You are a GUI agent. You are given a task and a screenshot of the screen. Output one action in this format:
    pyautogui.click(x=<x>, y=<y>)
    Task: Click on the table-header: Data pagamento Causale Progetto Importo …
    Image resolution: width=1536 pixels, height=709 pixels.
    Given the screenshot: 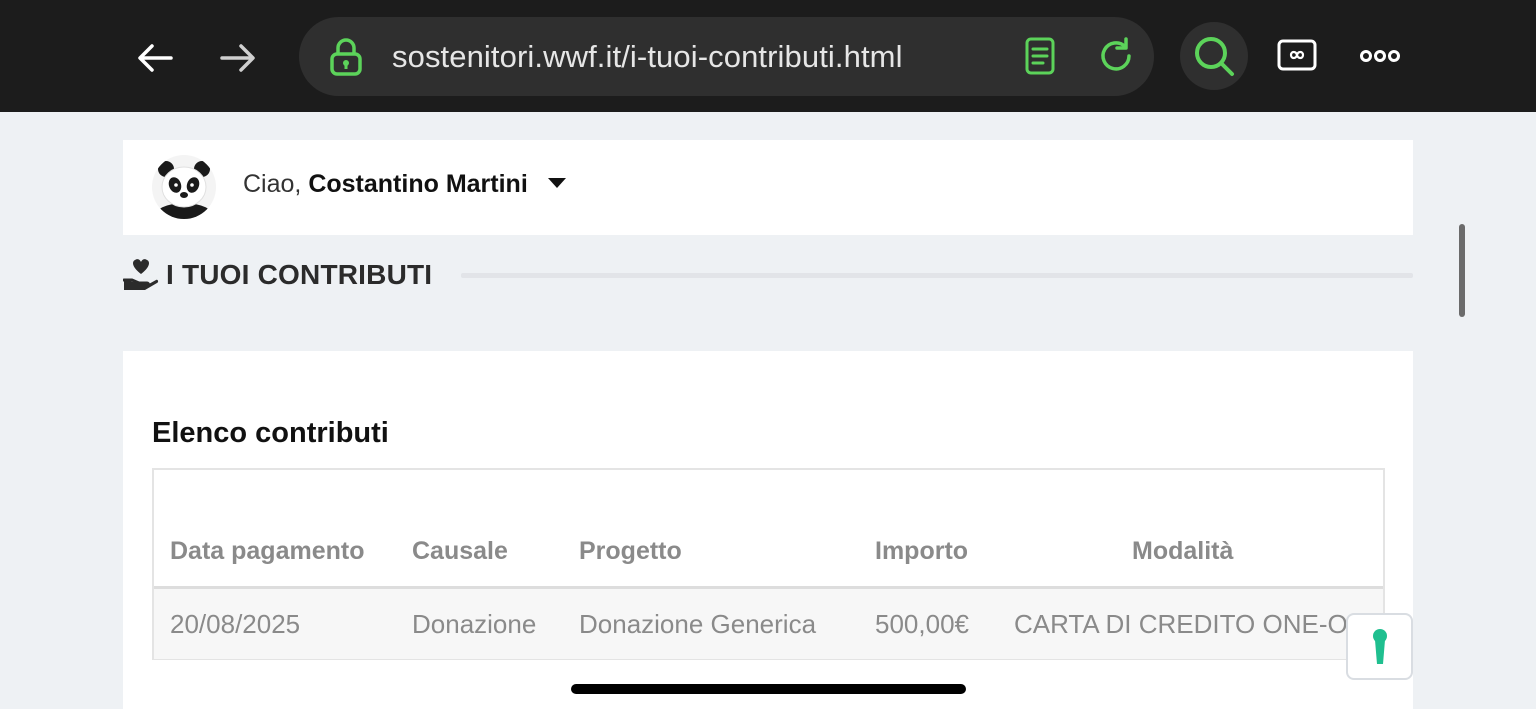 What is the action you would take?
    pyautogui.click(x=768, y=529)
    